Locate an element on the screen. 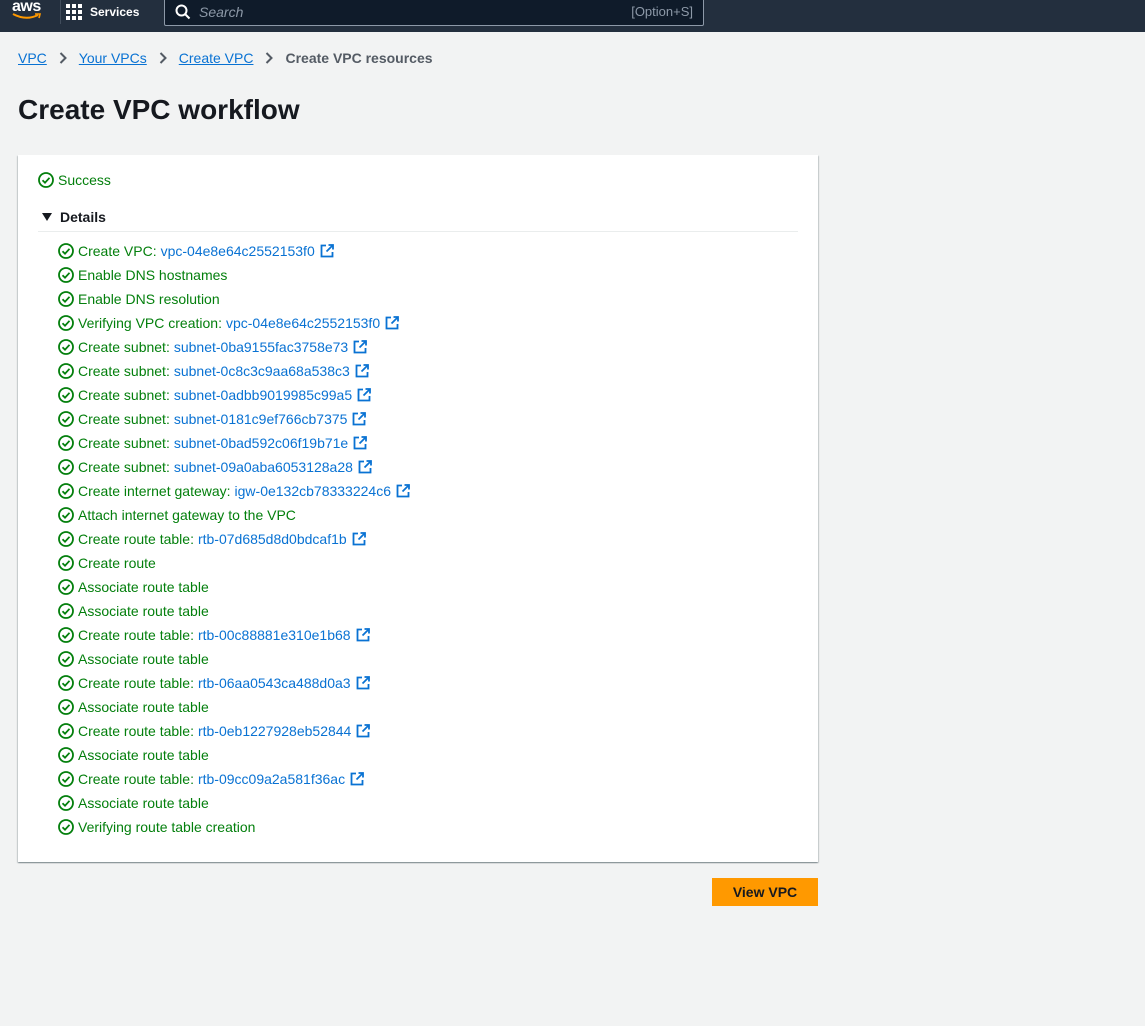 The image size is (1145, 1026). workflow-step: Create VPC: vpc-04e8e64c2552153f0 is located at coordinates (234, 251).